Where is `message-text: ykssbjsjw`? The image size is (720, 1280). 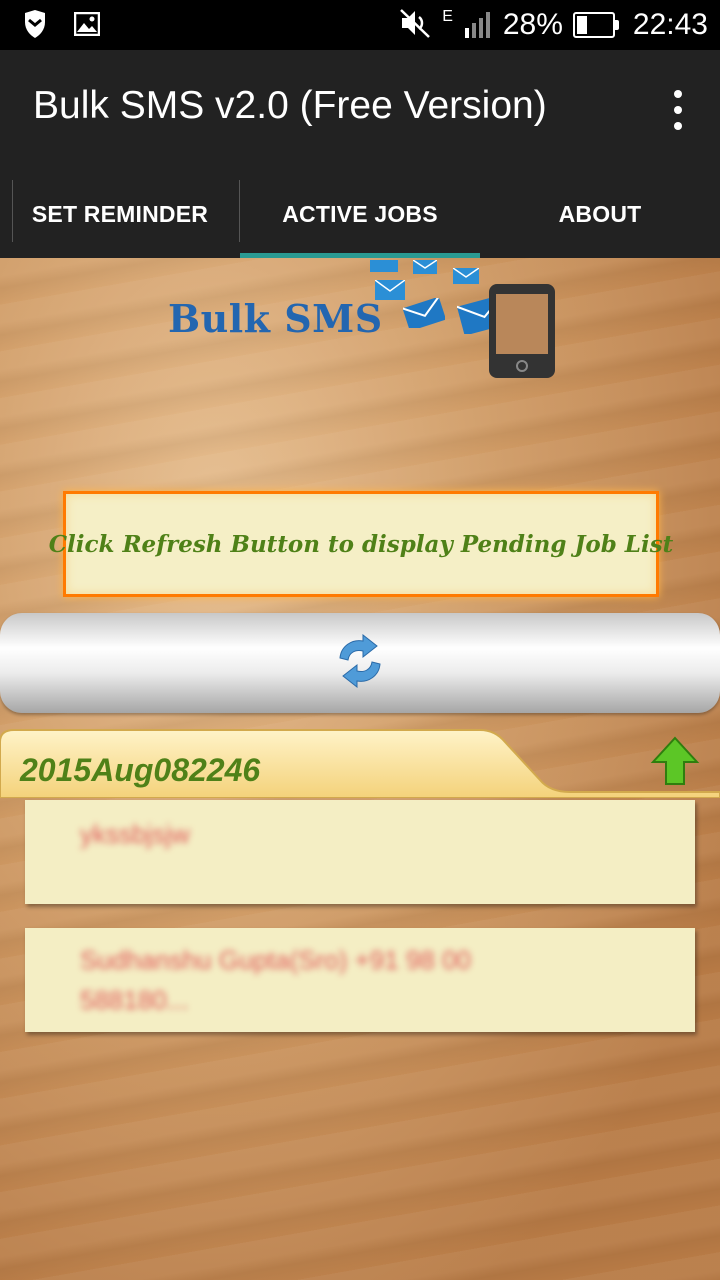
message-text: ykssbjsjw is located at coordinates (135, 834).